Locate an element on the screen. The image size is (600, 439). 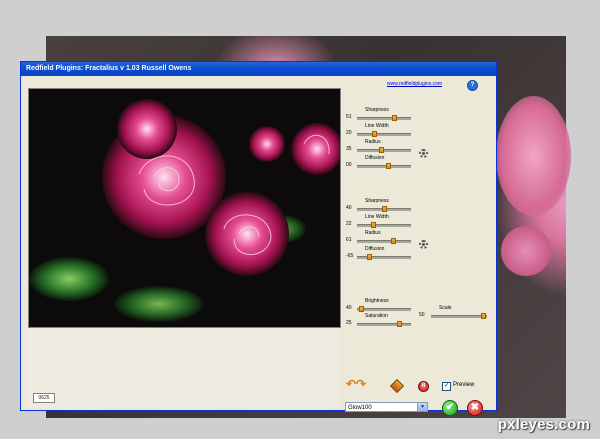
randomize-icon is located at coordinates (397, 386).